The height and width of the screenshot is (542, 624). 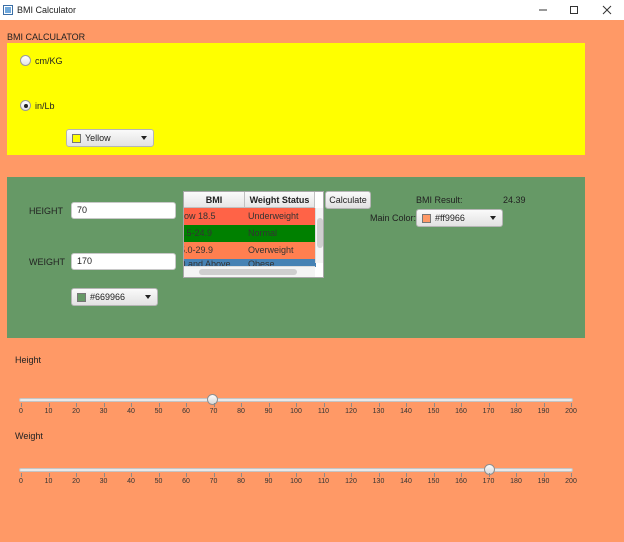 What do you see at coordinates (123, 261) in the screenshot?
I see `weight-input: 170` at bounding box center [123, 261].